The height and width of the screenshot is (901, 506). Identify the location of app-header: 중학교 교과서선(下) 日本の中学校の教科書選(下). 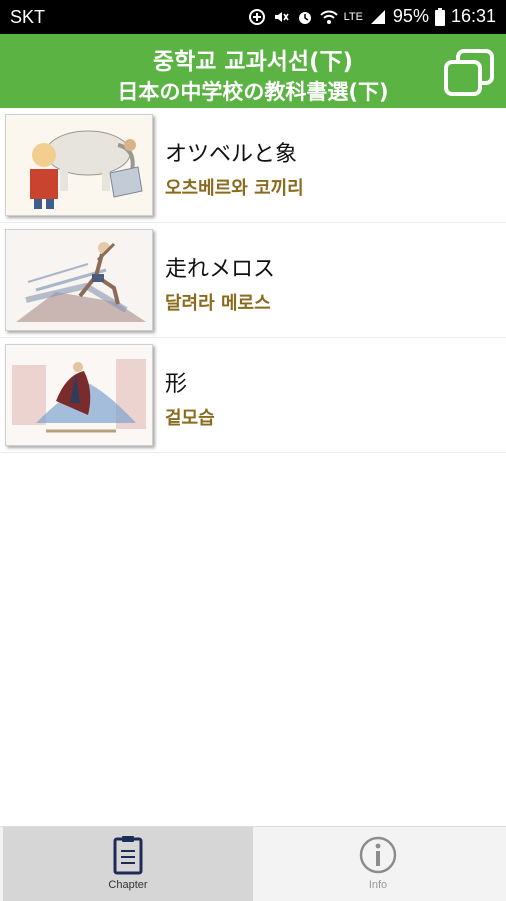
(253, 71).